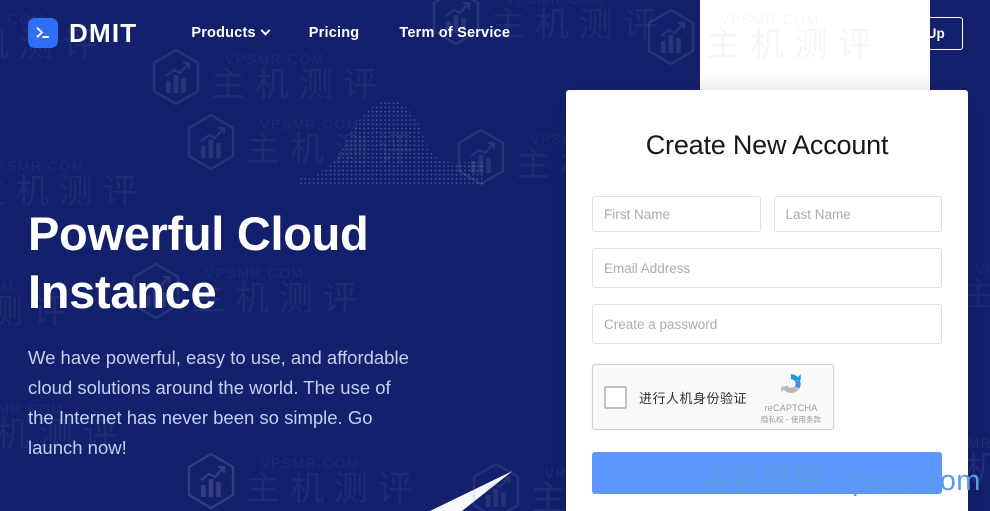 This screenshot has height=511, width=990. I want to click on terminal-prompt-icon, so click(43, 33).